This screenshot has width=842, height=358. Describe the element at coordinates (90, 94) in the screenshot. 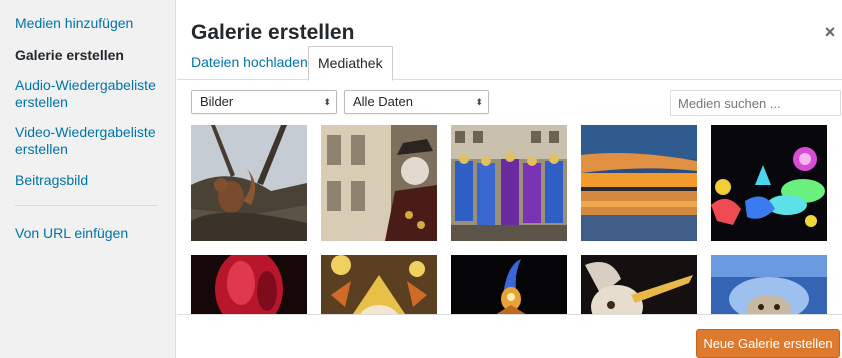

I see `sidebar-item-create-audio-playlist: Audio-Wiedergabeliste erstellen` at that location.